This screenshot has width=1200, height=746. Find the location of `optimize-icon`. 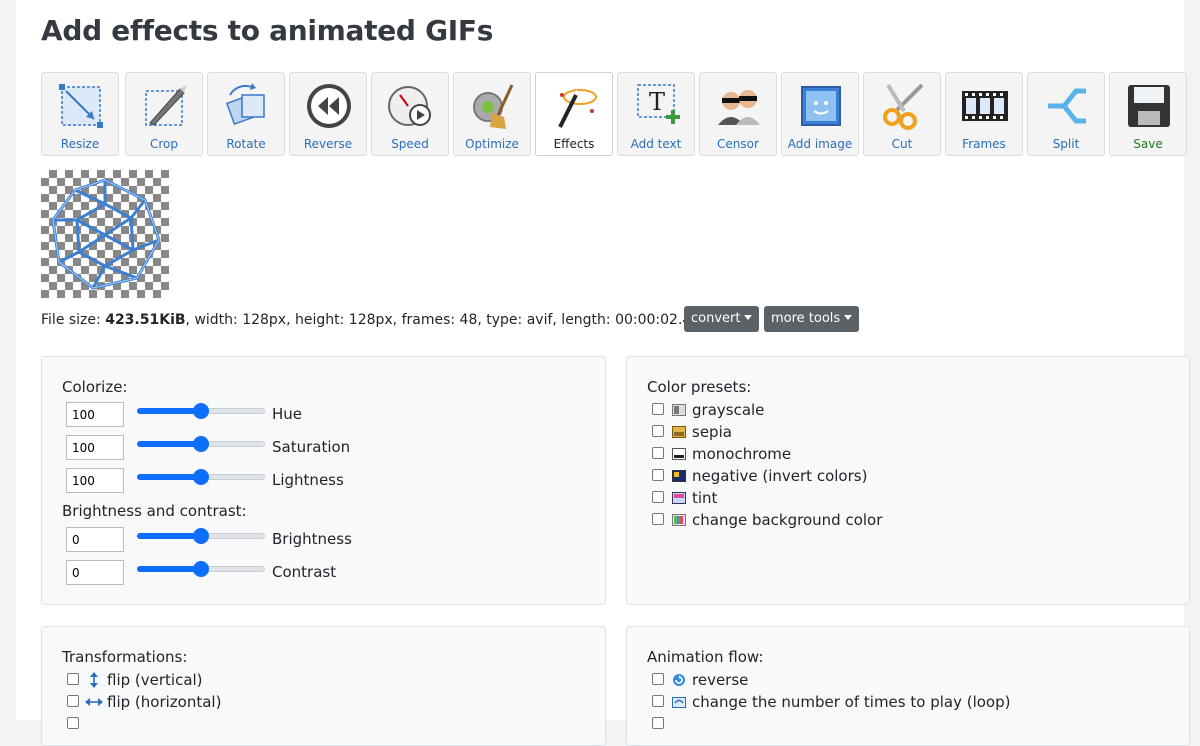

optimize-icon is located at coordinates (493, 106).